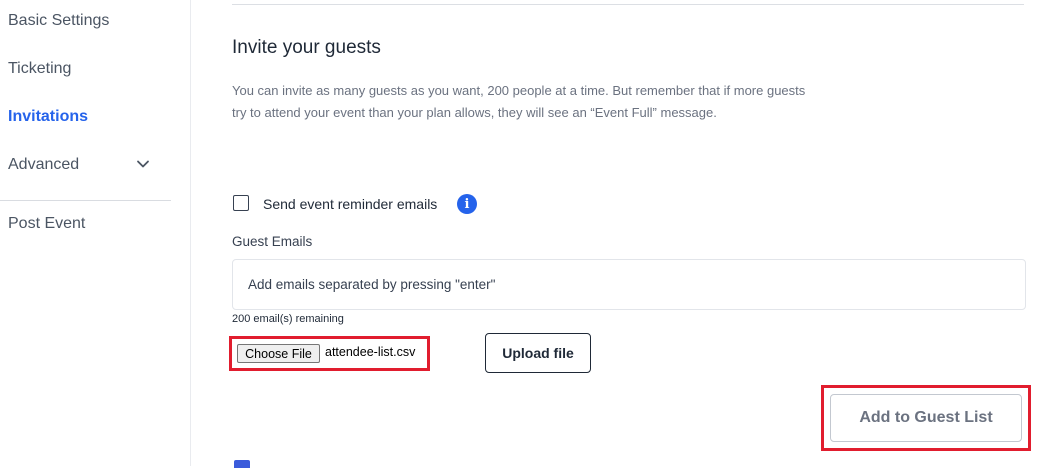 The image size is (1054, 468). What do you see at coordinates (242, 464) in the screenshot?
I see `next-checkbox-partial` at bounding box center [242, 464].